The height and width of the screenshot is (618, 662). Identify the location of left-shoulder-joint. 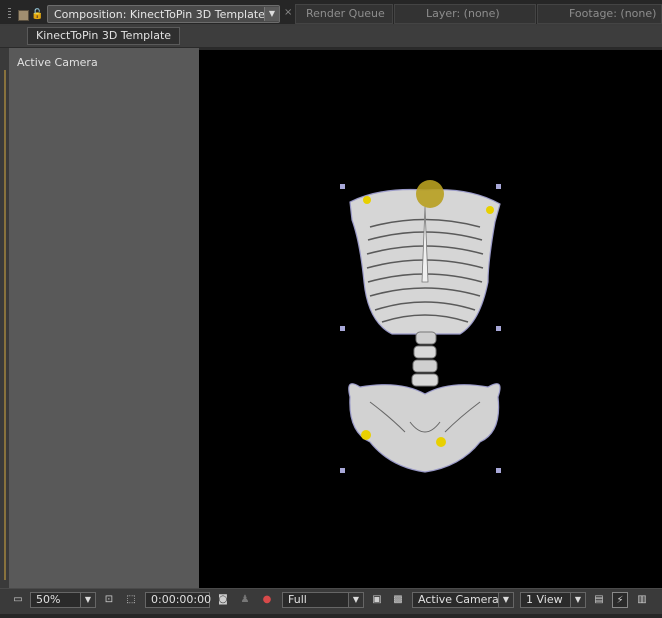
(367, 200).